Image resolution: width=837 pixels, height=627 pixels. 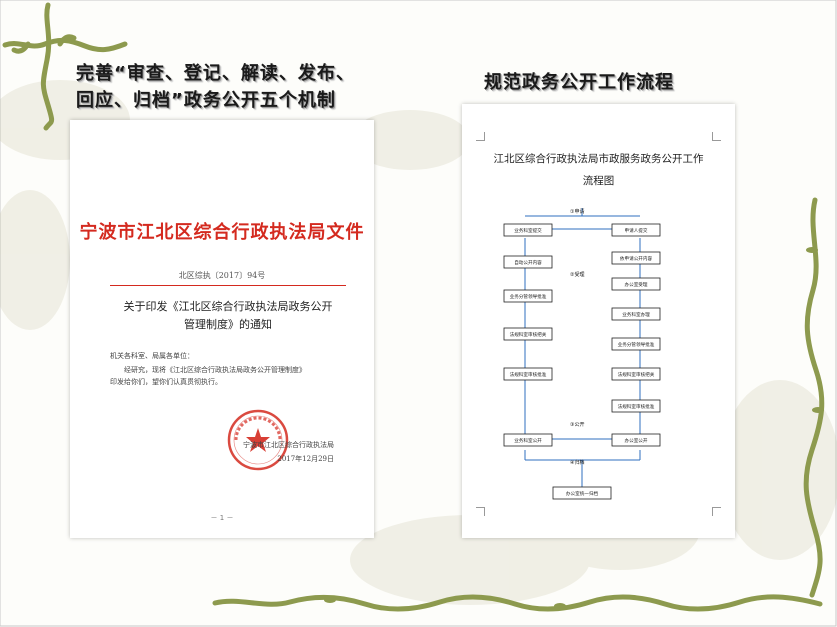 What do you see at coordinates (636, 258) in the screenshot?
I see `flow-step-right-label: 依申请公开内容` at bounding box center [636, 258].